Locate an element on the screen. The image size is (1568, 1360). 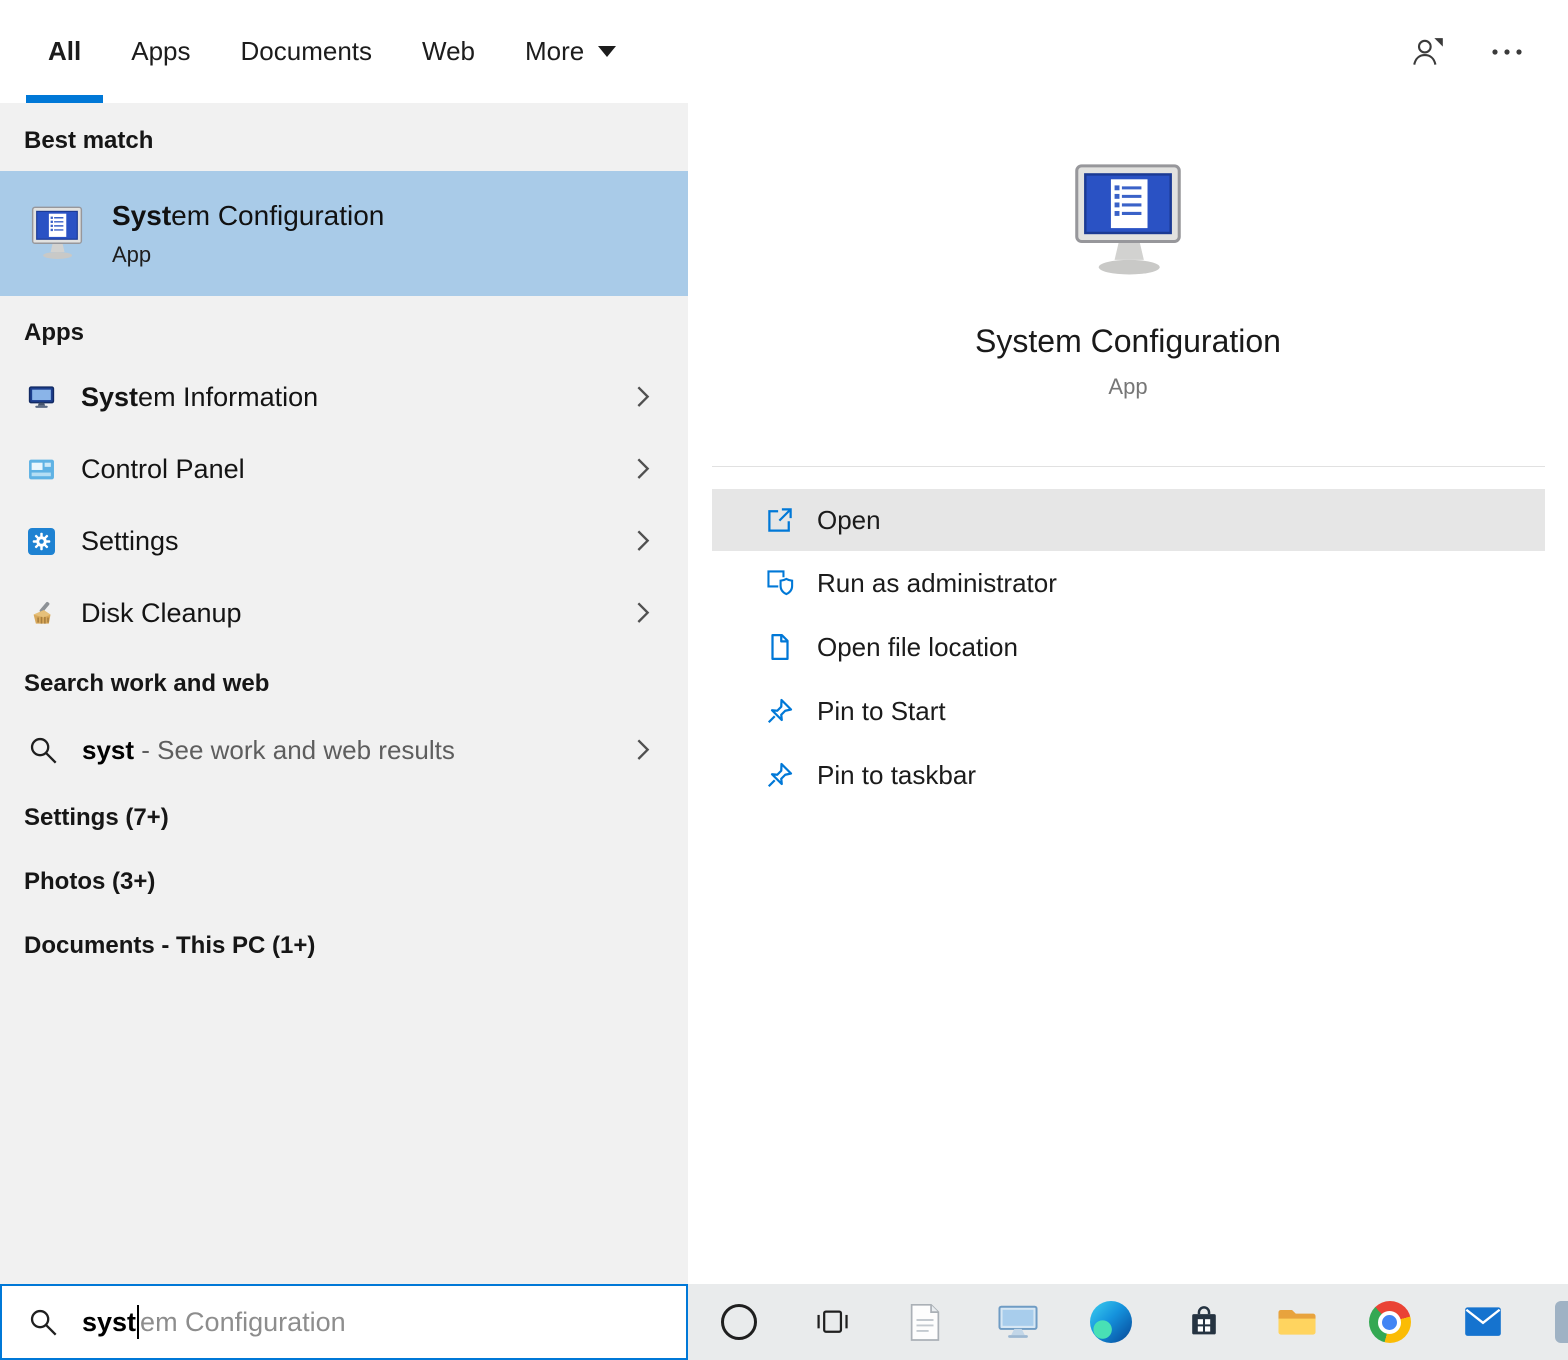
group-settings: Settings (7+) is located at coordinates (344, 818).